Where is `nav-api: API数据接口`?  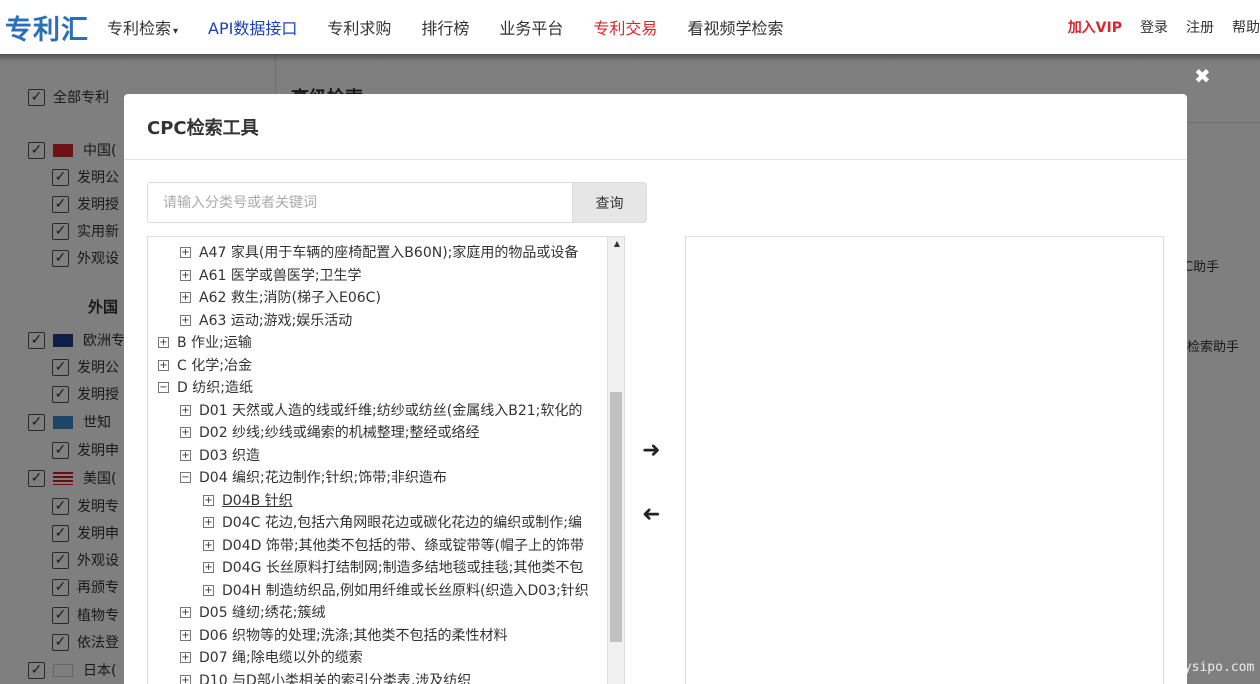 nav-api: API数据接口 is located at coordinates (252, 27).